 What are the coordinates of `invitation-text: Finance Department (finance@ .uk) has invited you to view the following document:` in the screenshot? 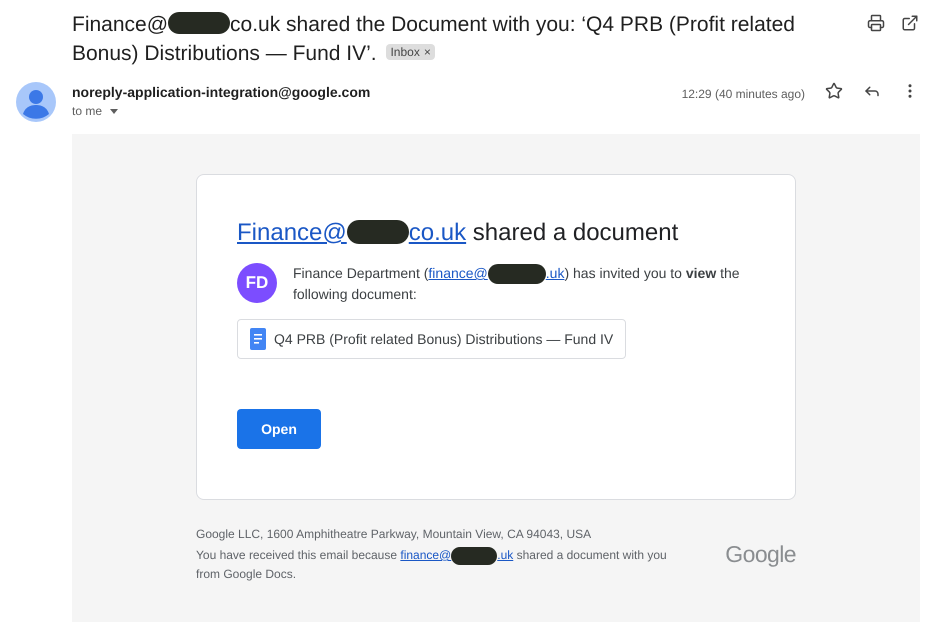 It's located at (517, 283).